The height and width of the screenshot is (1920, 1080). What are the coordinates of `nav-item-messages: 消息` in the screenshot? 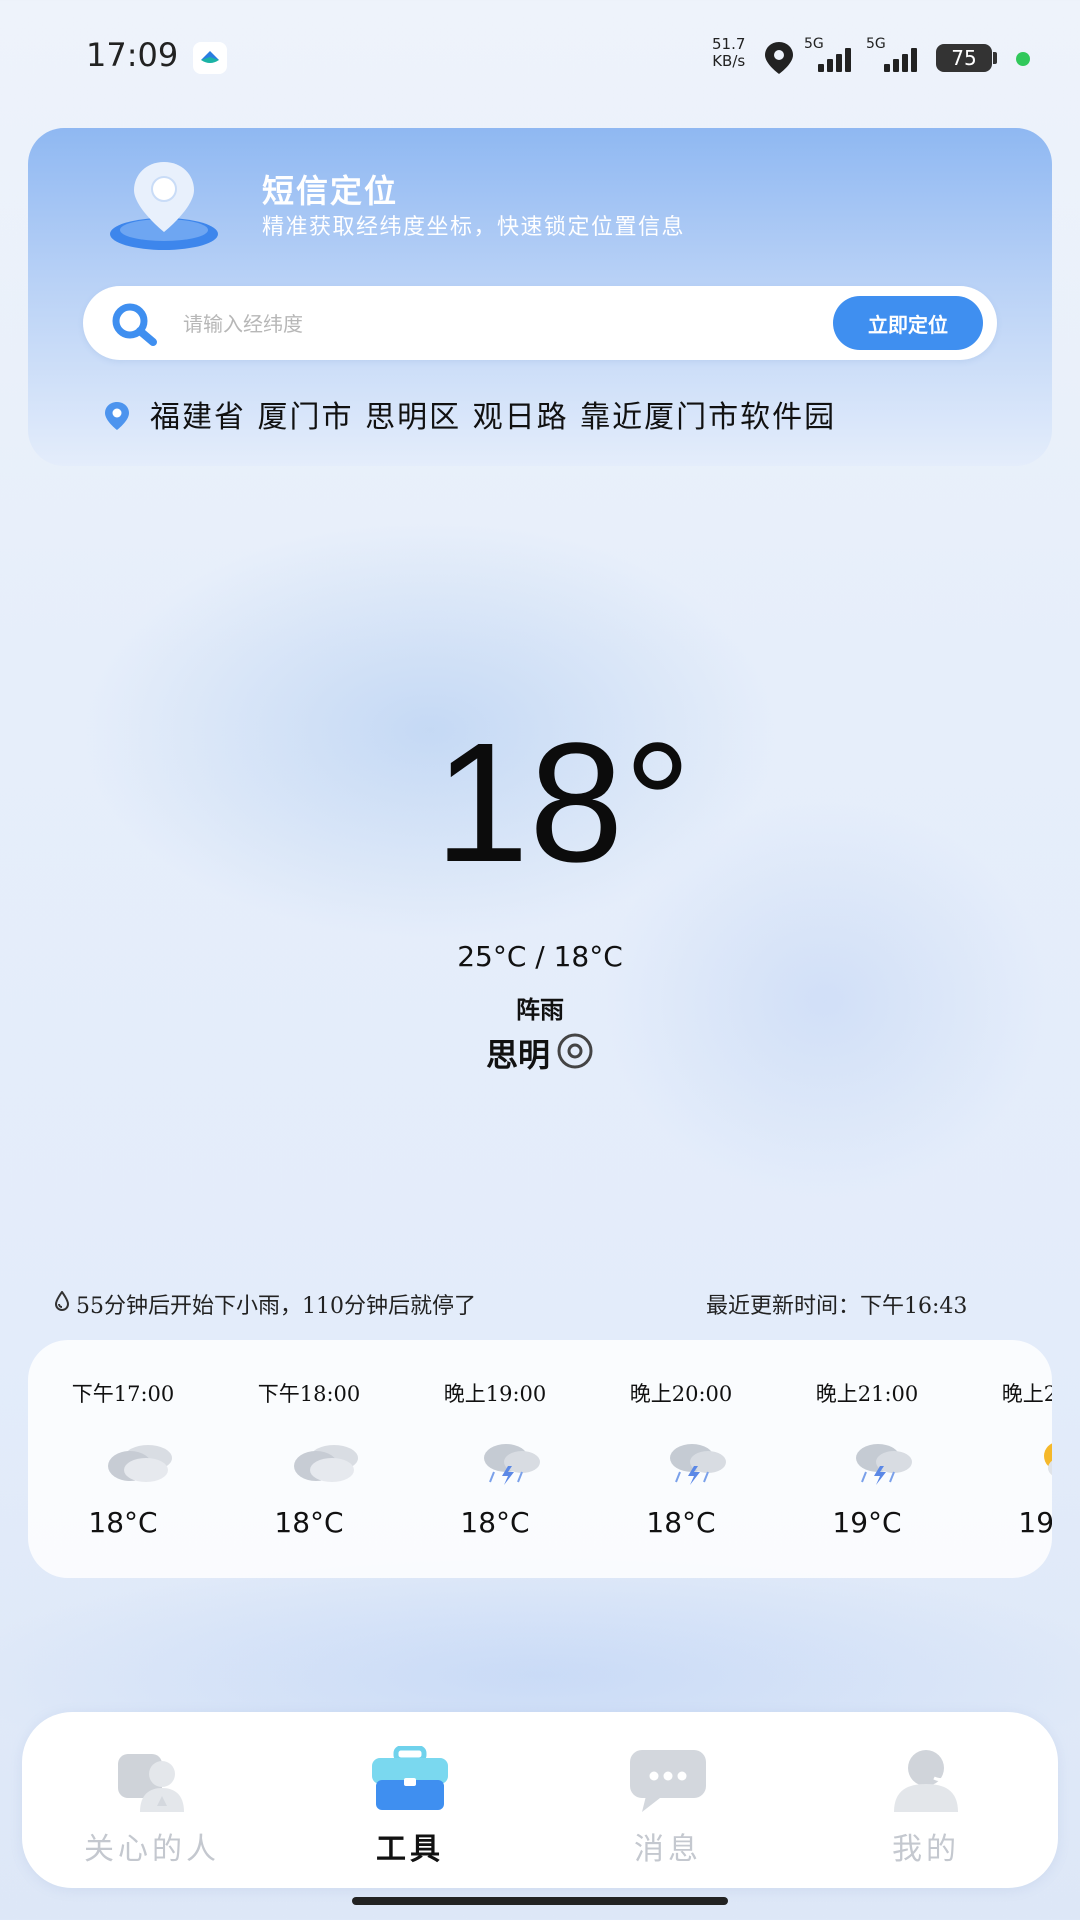 It's located at (668, 1800).